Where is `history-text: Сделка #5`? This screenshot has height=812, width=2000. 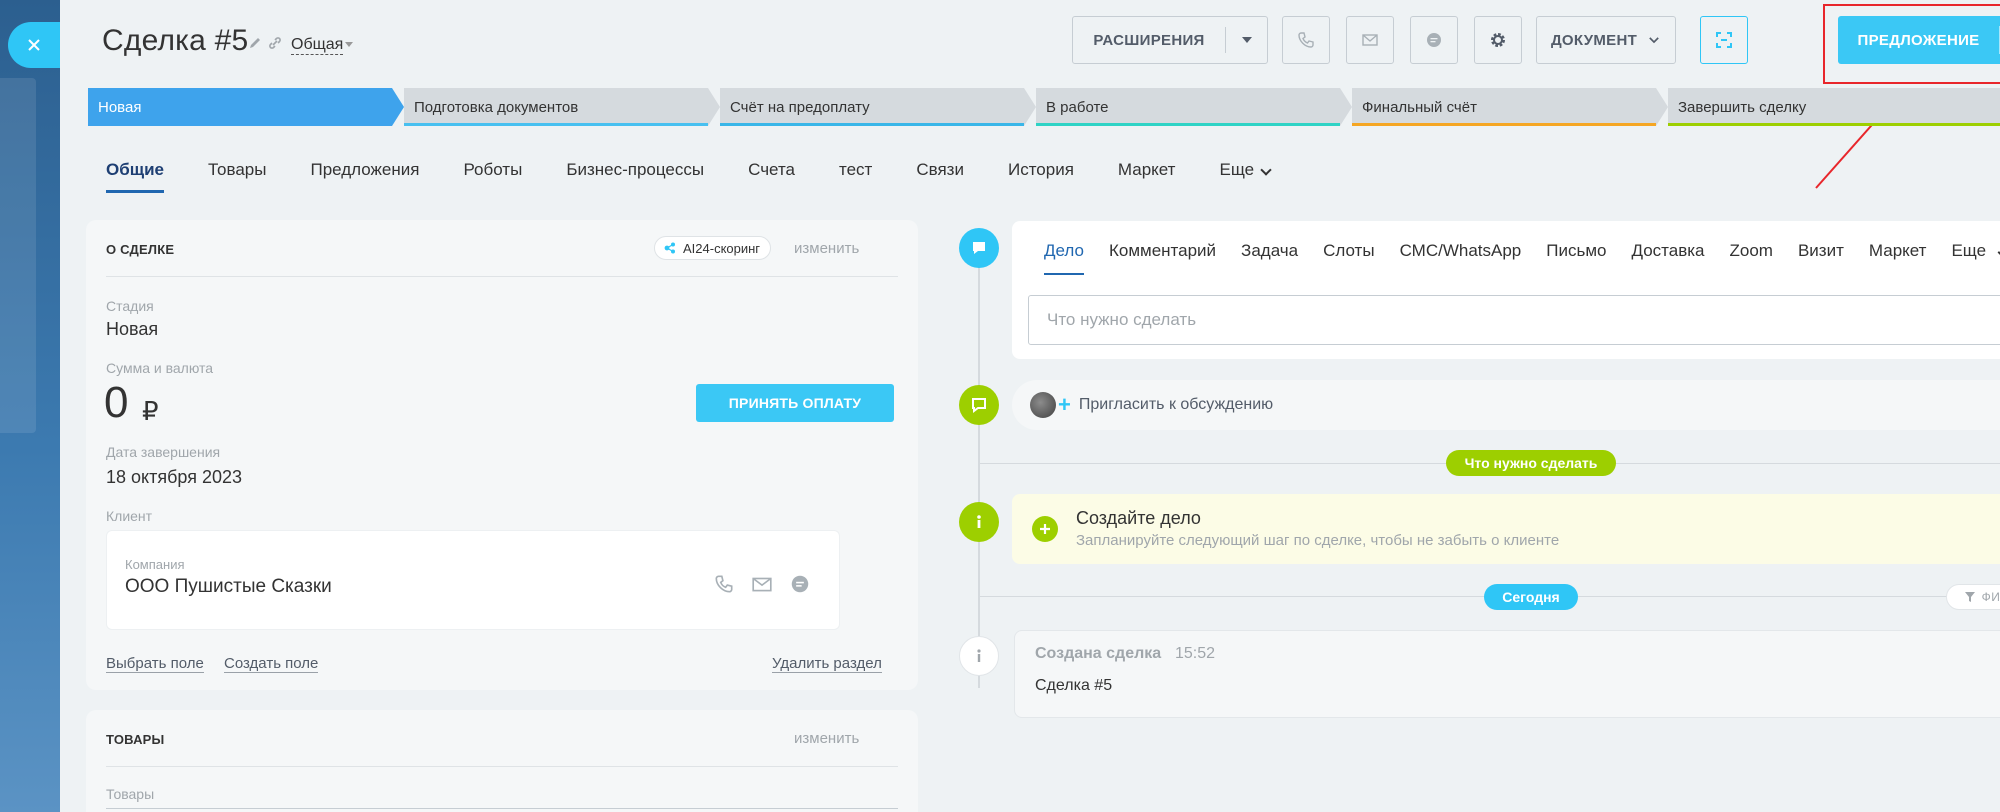
history-text: Сделка #5 is located at coordinates (1073, 686).